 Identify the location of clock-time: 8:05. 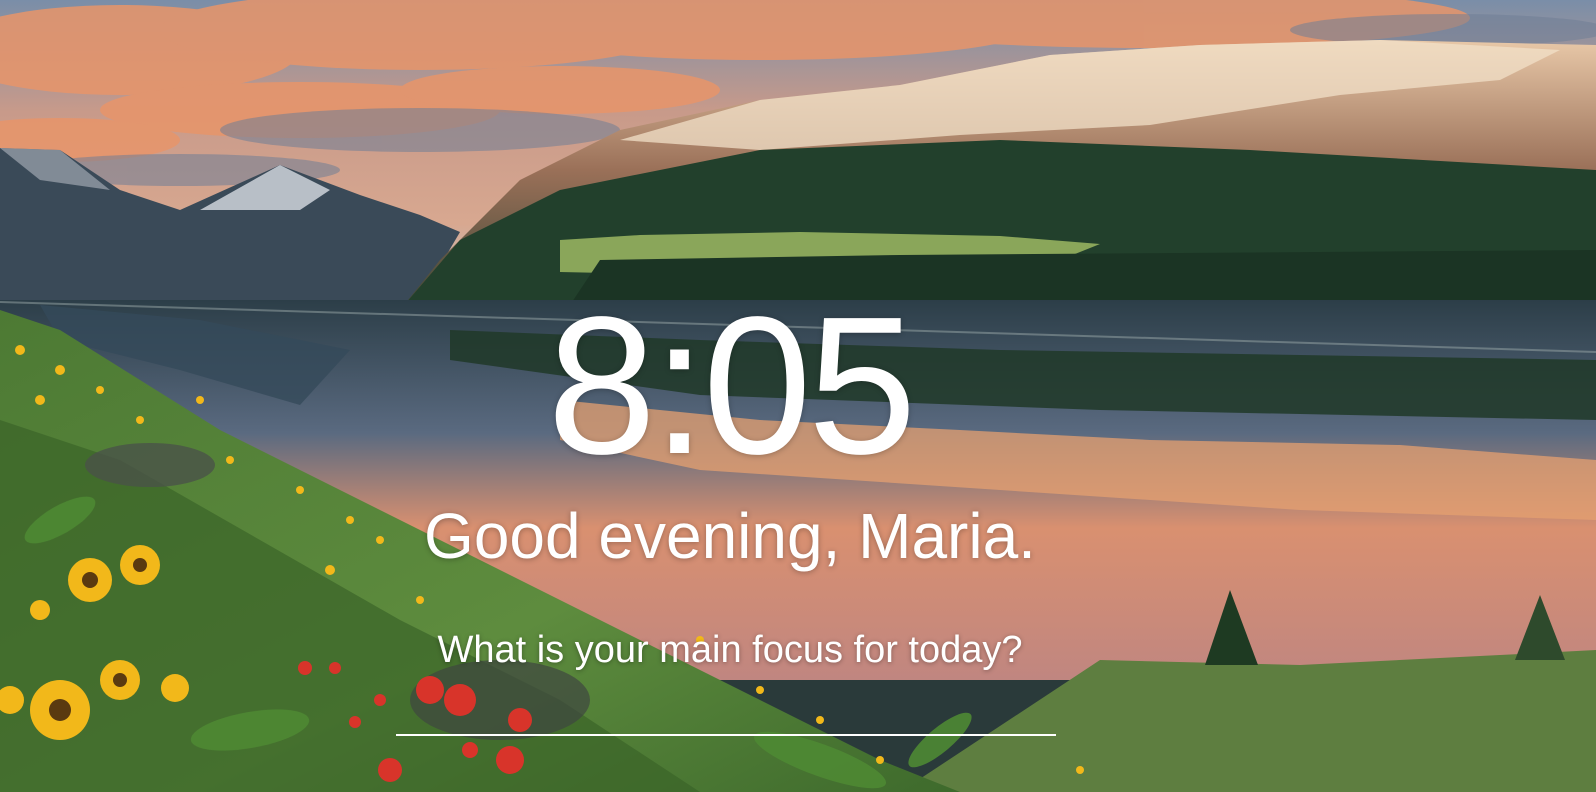
(730, 386).